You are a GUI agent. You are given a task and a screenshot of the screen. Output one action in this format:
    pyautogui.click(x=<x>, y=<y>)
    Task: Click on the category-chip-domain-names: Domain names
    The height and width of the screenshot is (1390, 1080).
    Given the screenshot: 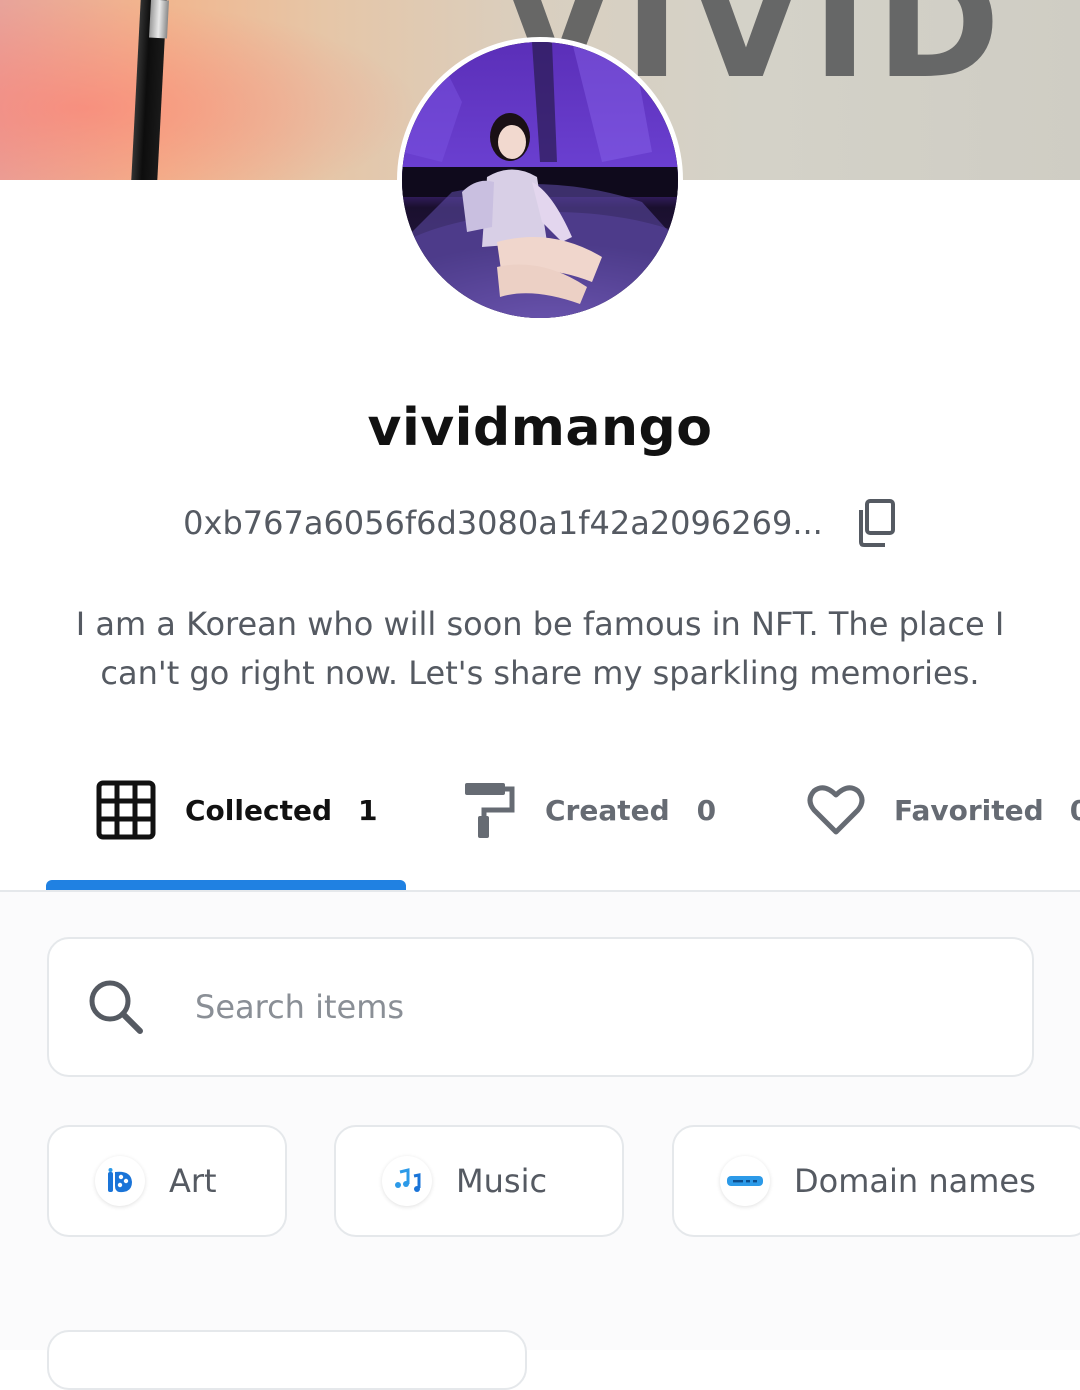 What is the action you would take?
    pyautogui.click(x=876, y=1181)
    